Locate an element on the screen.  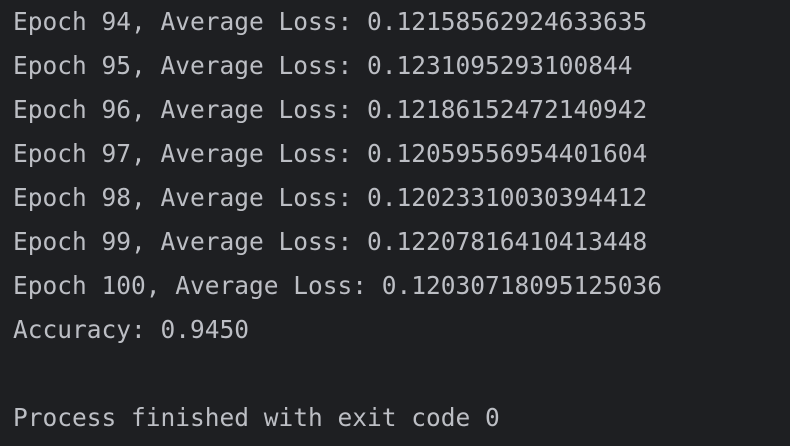
console-line-accuracy: Accuracy: 0.9450 is located at coordinates (131, 329).